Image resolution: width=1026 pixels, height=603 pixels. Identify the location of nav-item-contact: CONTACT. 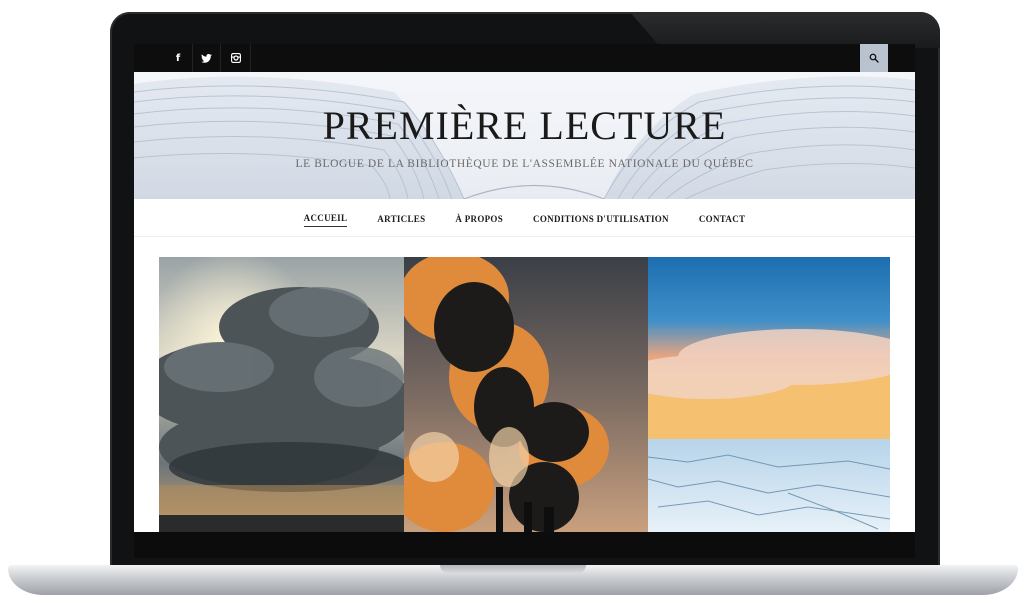
(722, 220).